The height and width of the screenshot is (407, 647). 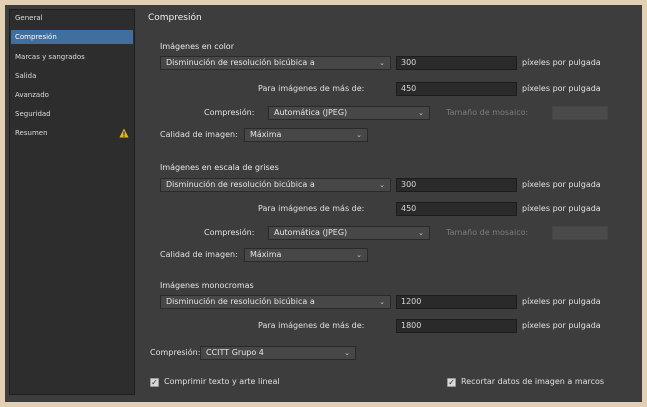 I want to click on gray-compression-dropdown: Automática (JPEG) ⌄, so click(x=349, y=233).